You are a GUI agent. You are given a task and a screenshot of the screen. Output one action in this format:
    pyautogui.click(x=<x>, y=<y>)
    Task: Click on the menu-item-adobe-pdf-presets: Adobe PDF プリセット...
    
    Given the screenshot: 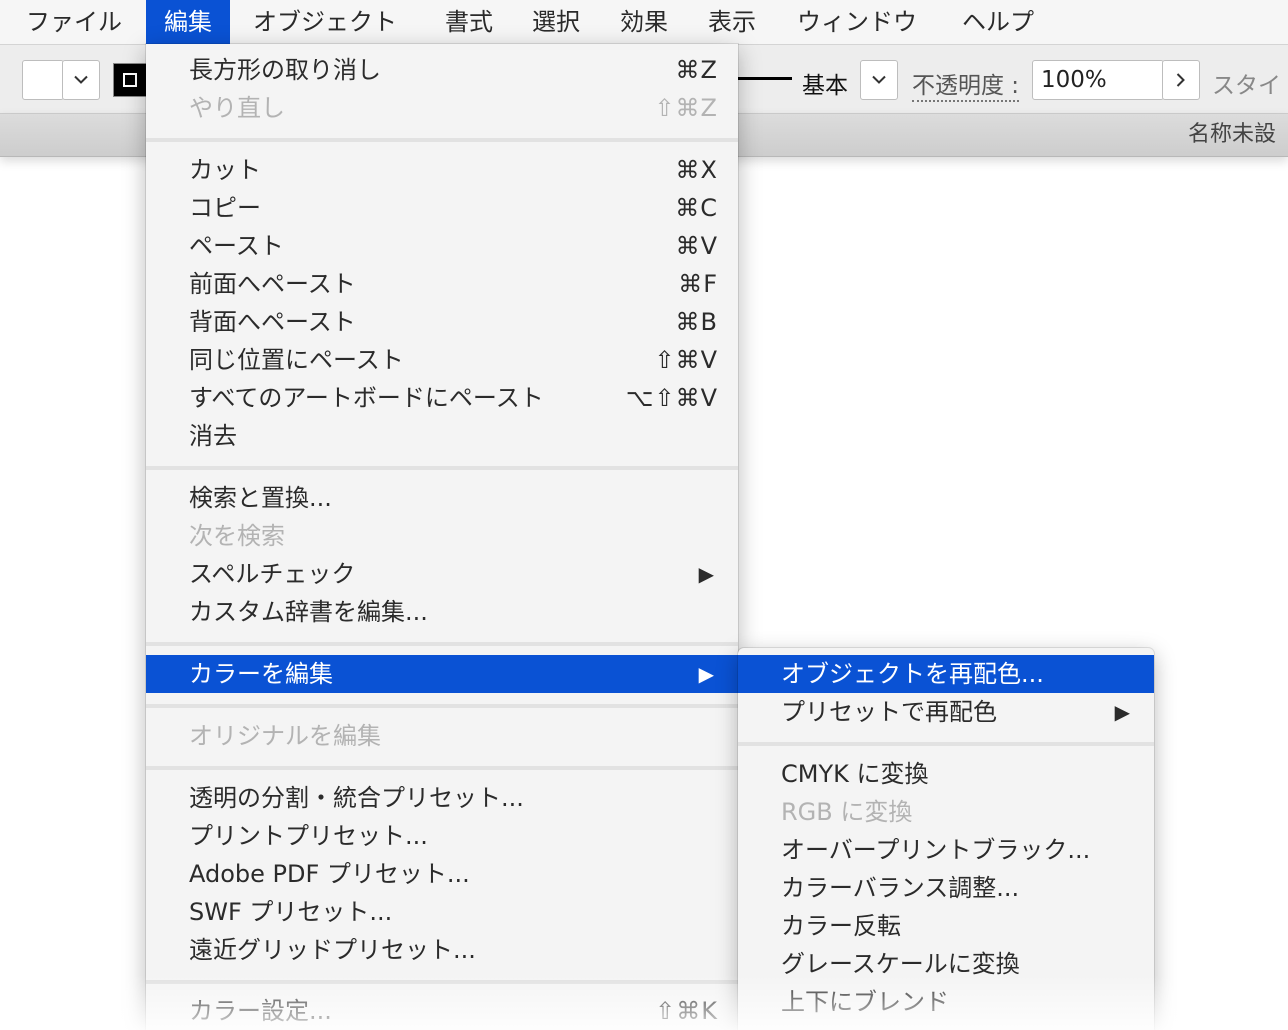 What is the action you would take?
    pyautogui.click(x=442, y=874)
    